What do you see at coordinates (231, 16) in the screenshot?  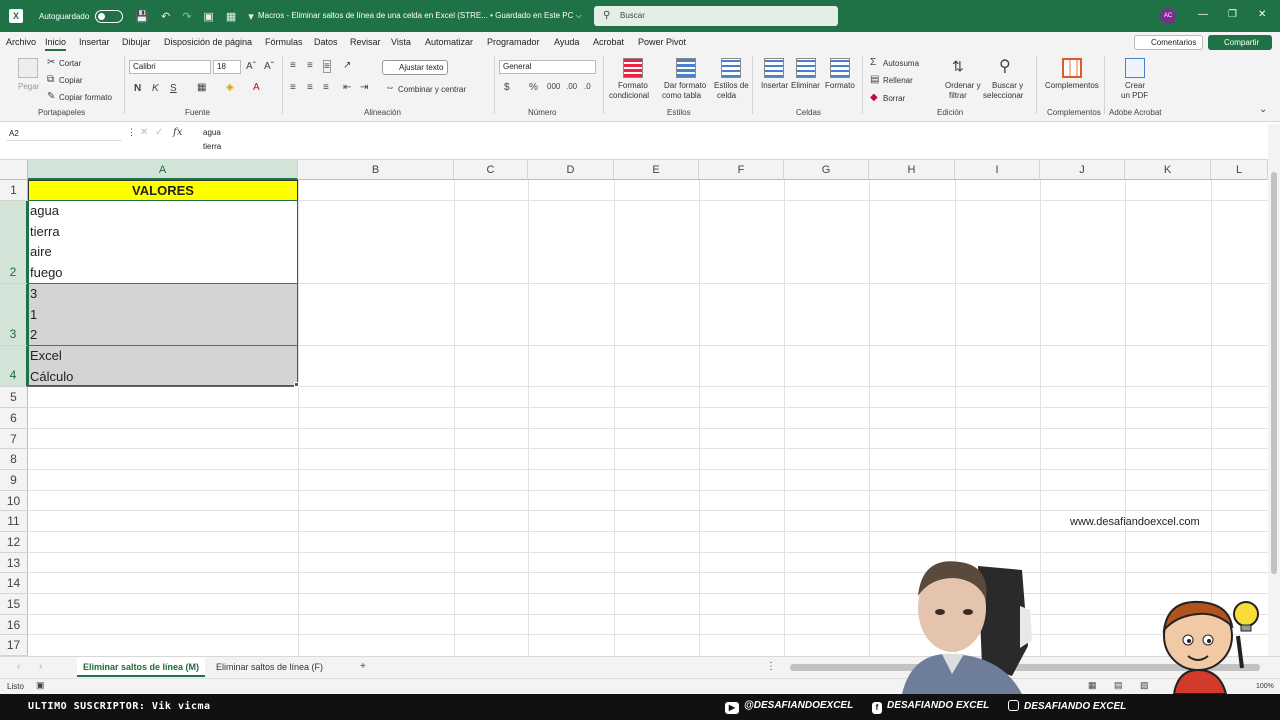 I see `form-icon: ▦` at bounding box center [231, 16].